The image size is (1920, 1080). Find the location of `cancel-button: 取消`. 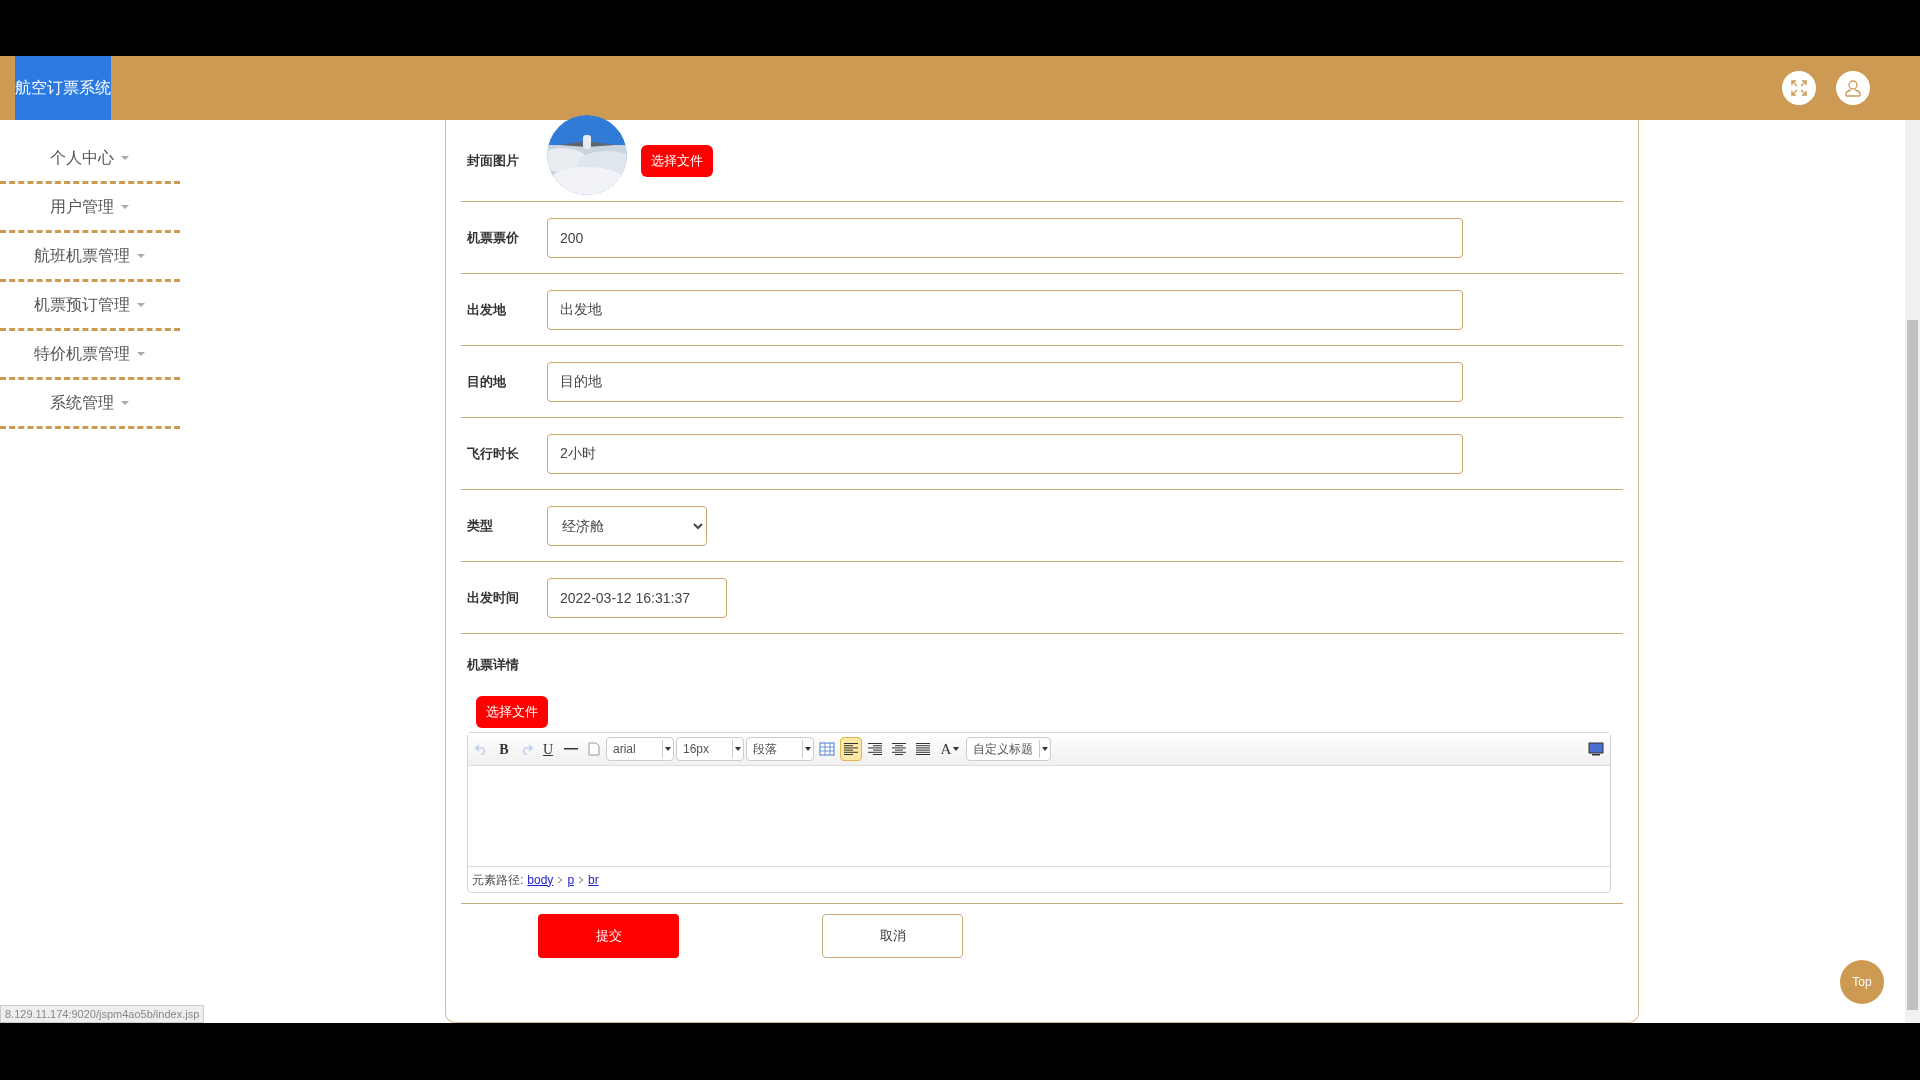

cancel-button: 取消 is located at coordinates (892, 936).